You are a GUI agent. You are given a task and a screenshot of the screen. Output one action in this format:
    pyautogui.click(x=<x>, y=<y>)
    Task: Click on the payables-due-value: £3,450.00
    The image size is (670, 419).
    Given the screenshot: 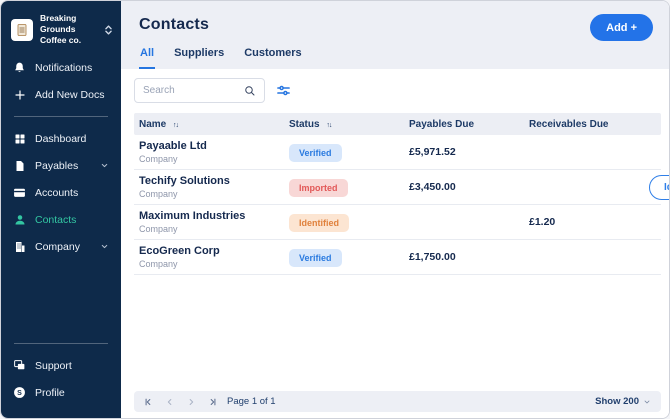 What is the action you would take?
    pyautogui.click(x=432, y=187)
    